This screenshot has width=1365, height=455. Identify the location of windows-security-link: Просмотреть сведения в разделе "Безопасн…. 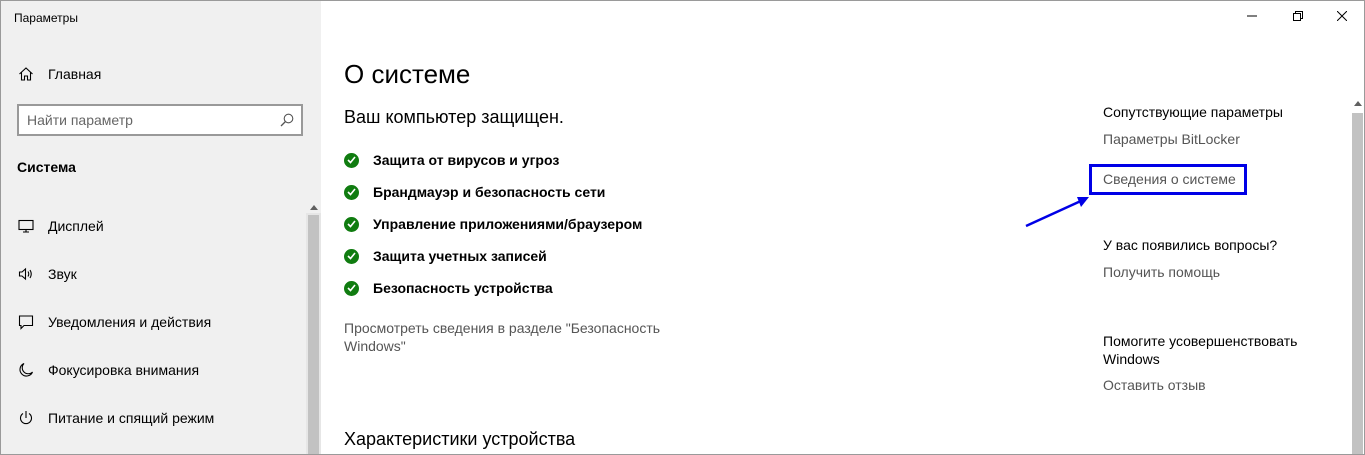
(509, 337).